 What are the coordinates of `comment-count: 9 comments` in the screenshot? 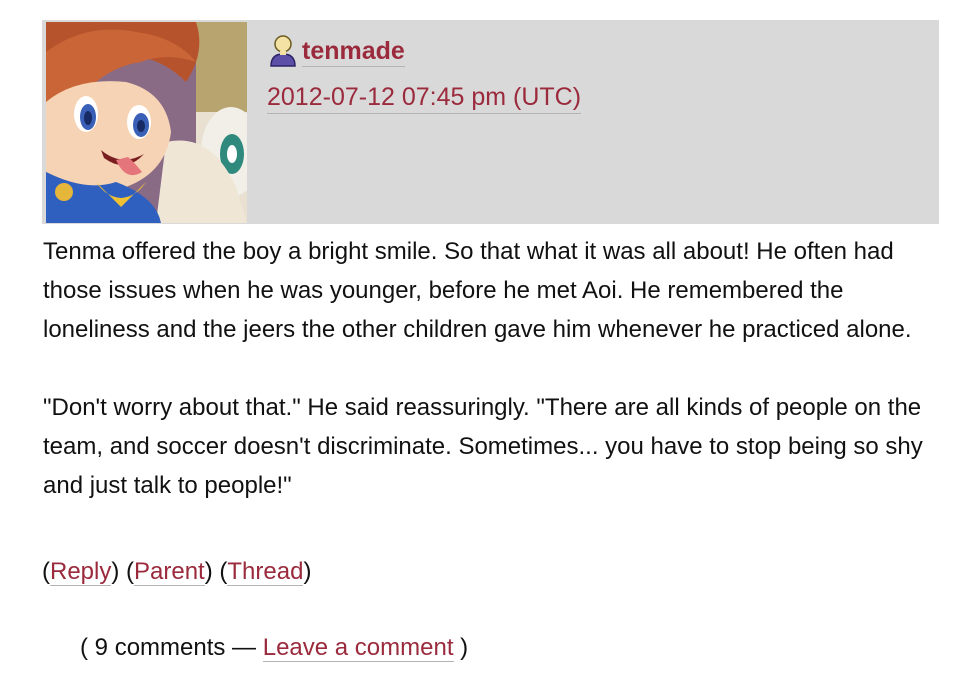 It's located at (160, 647).